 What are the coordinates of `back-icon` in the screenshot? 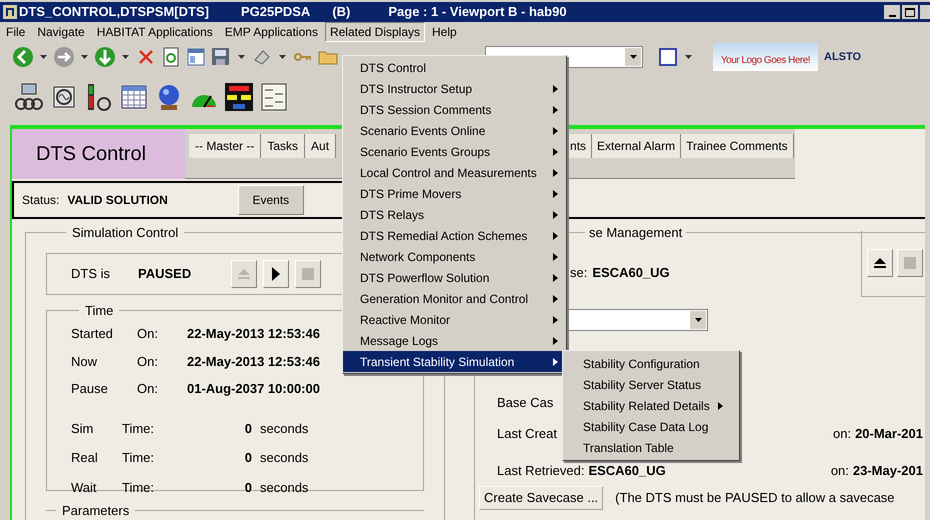 It's located at (23, 57).